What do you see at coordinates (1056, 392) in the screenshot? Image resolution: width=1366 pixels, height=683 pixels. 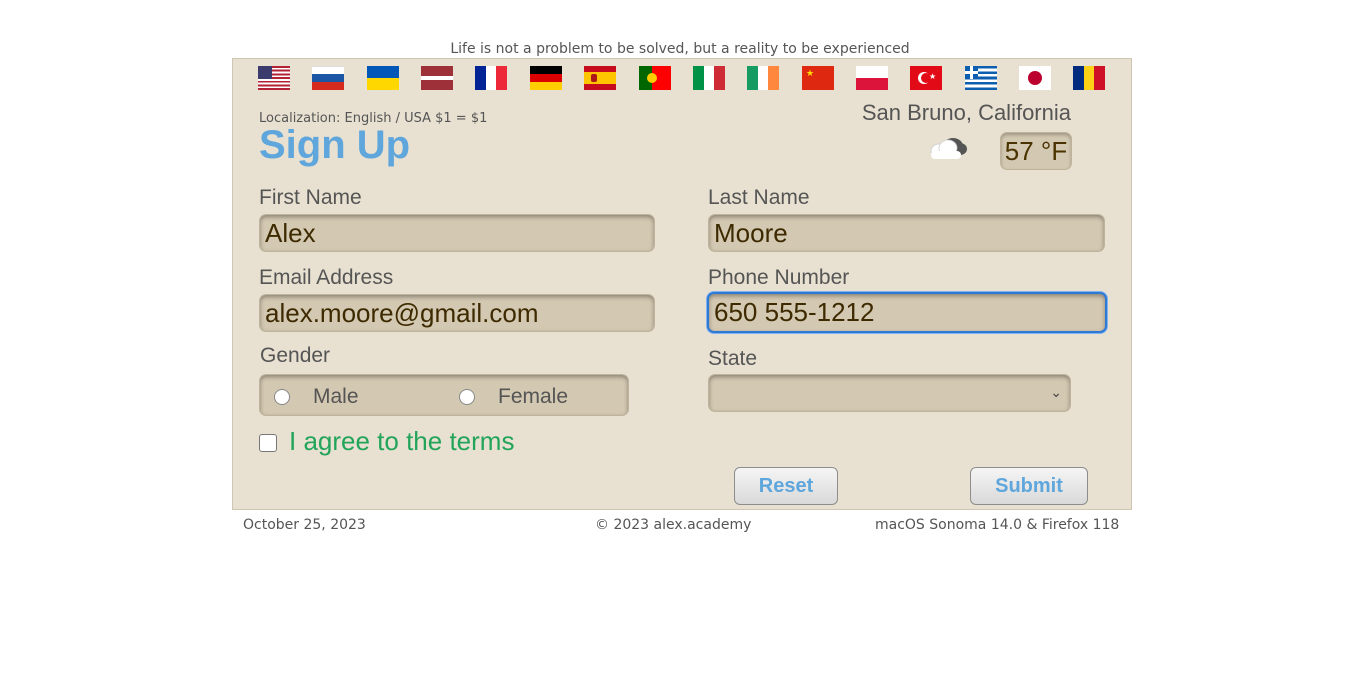 I see `chevron-down-icon: ⌄` at bounding box center [1056, 392].